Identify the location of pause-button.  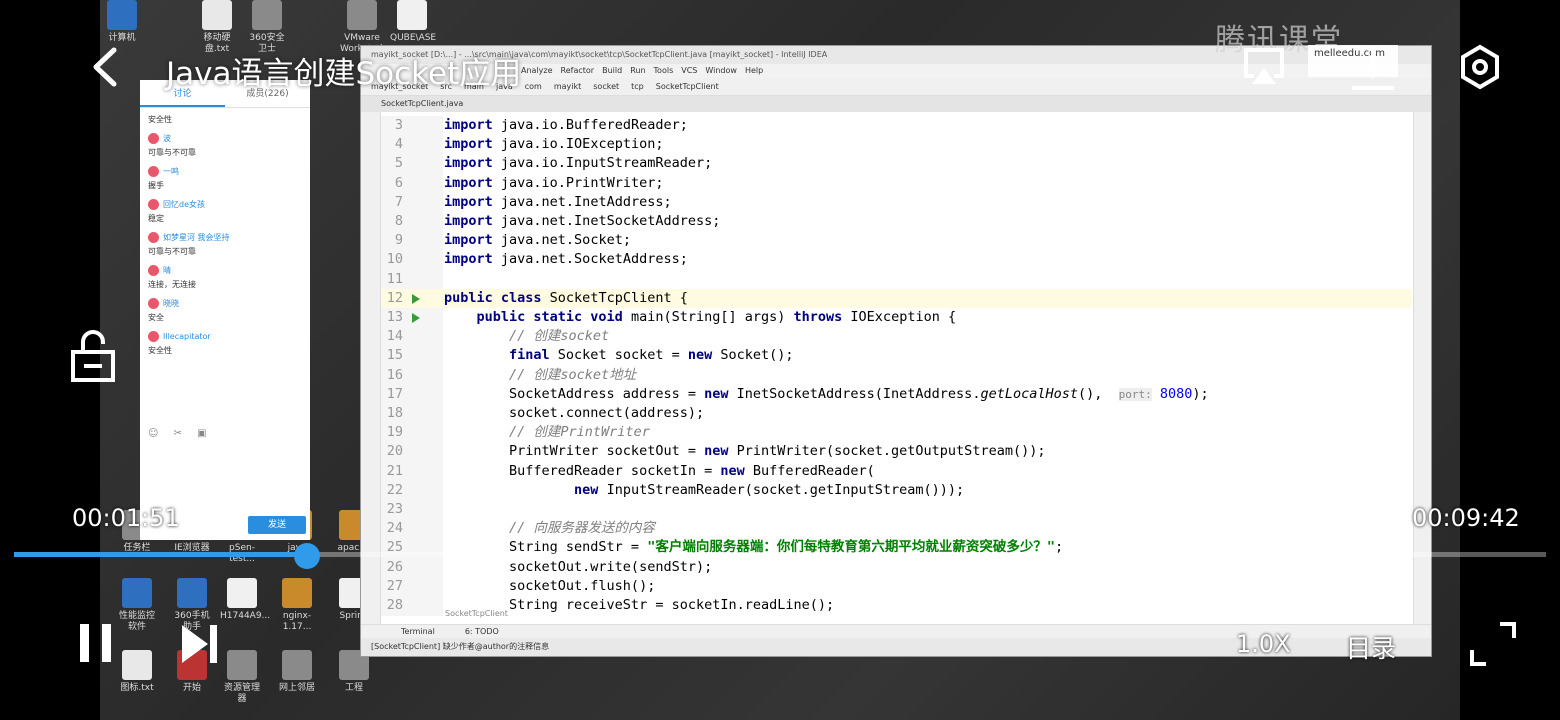
(96, 644).